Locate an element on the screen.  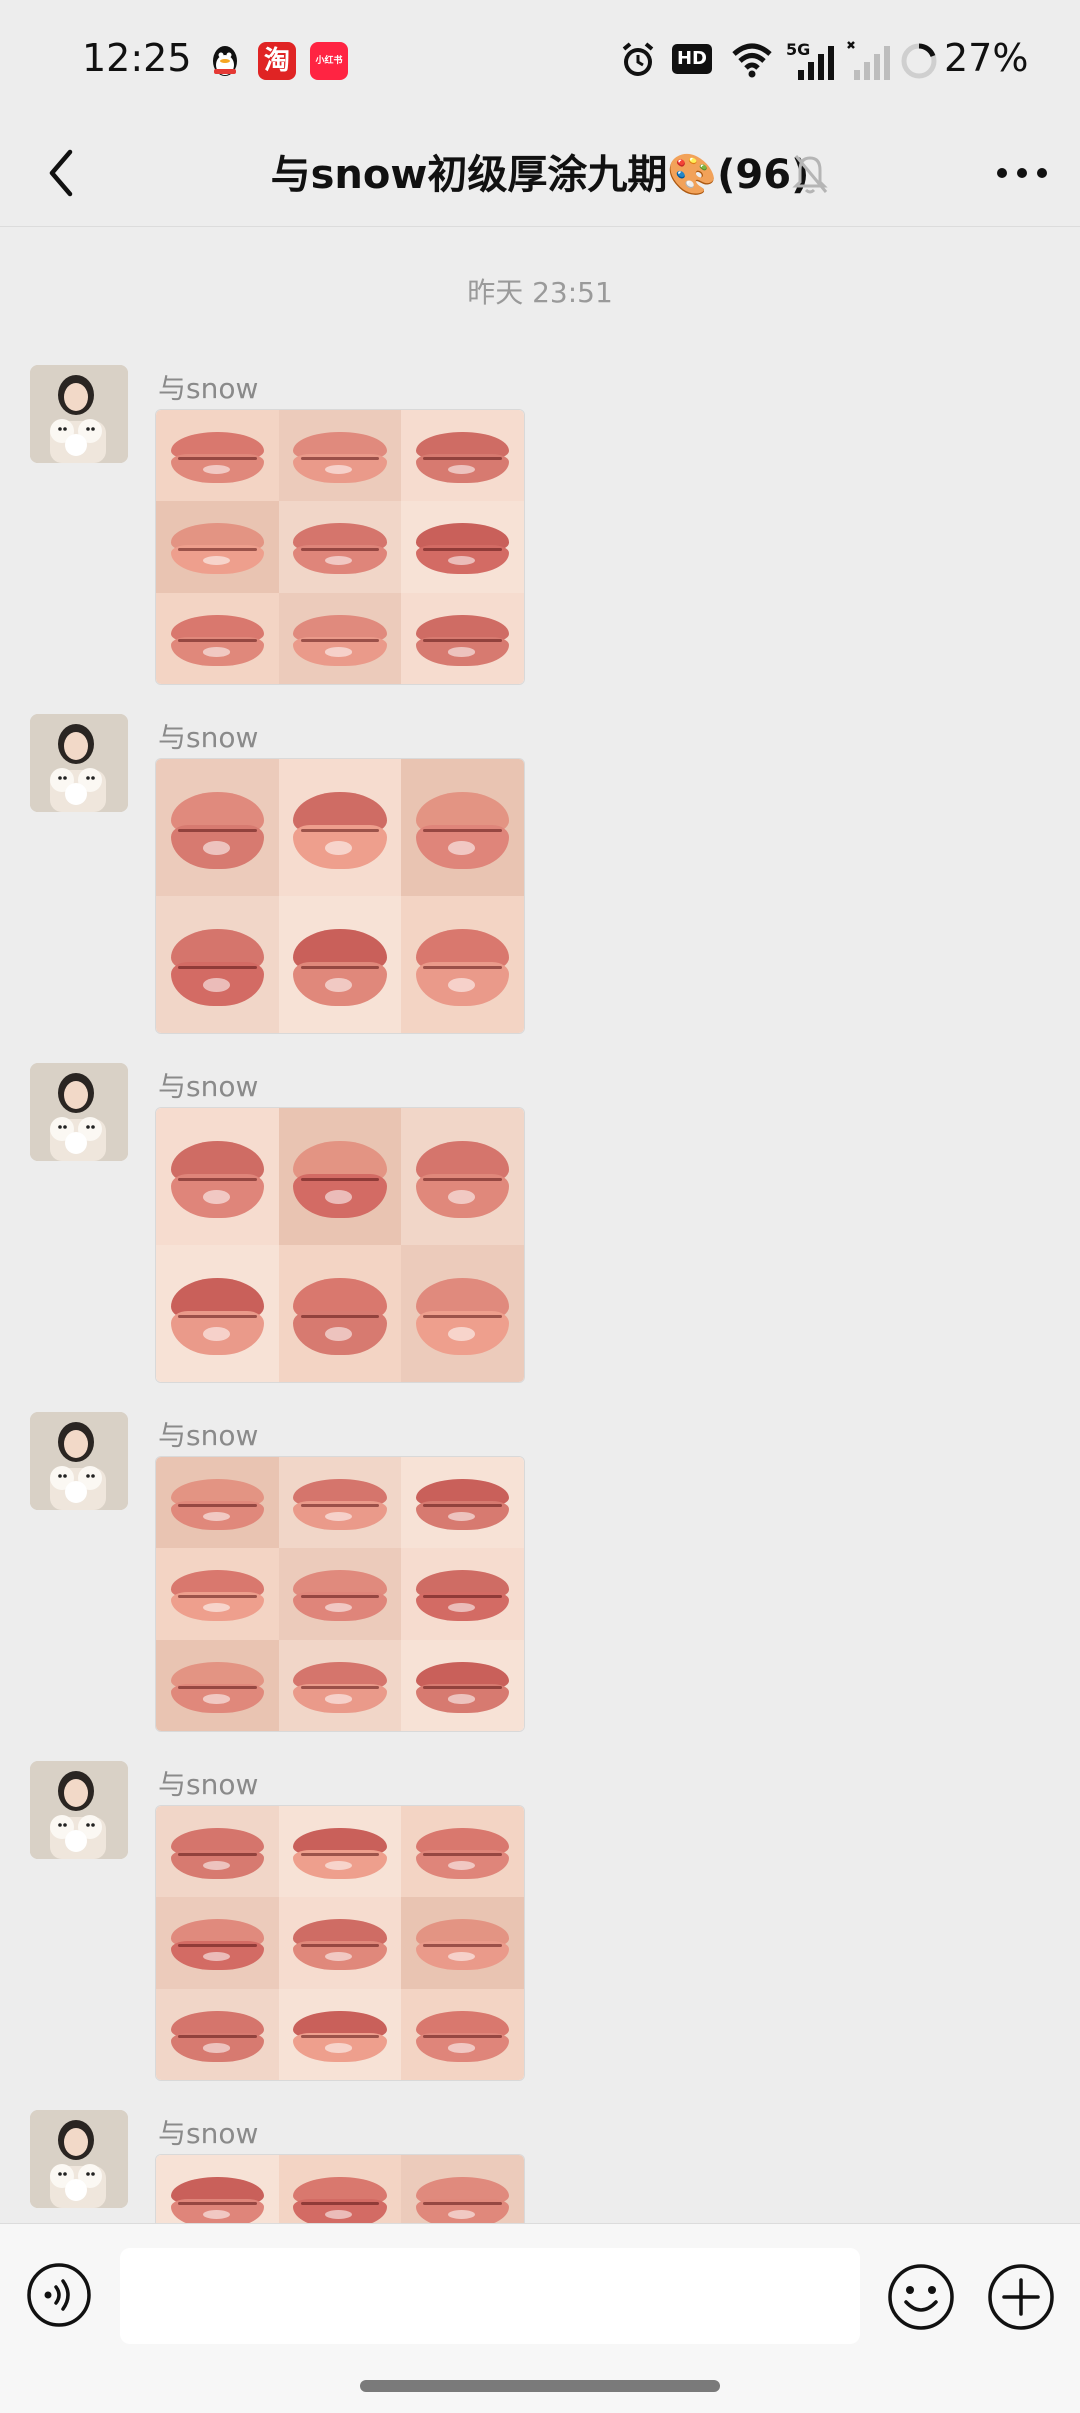
signal-icon is located at coordinates (868, 60).